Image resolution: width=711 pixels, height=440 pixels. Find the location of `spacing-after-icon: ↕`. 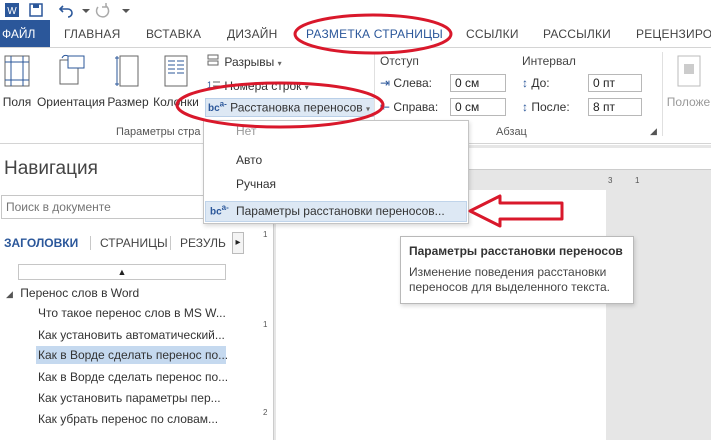

spacing-after-icon: ↕ is located at coordinates (525, 107).